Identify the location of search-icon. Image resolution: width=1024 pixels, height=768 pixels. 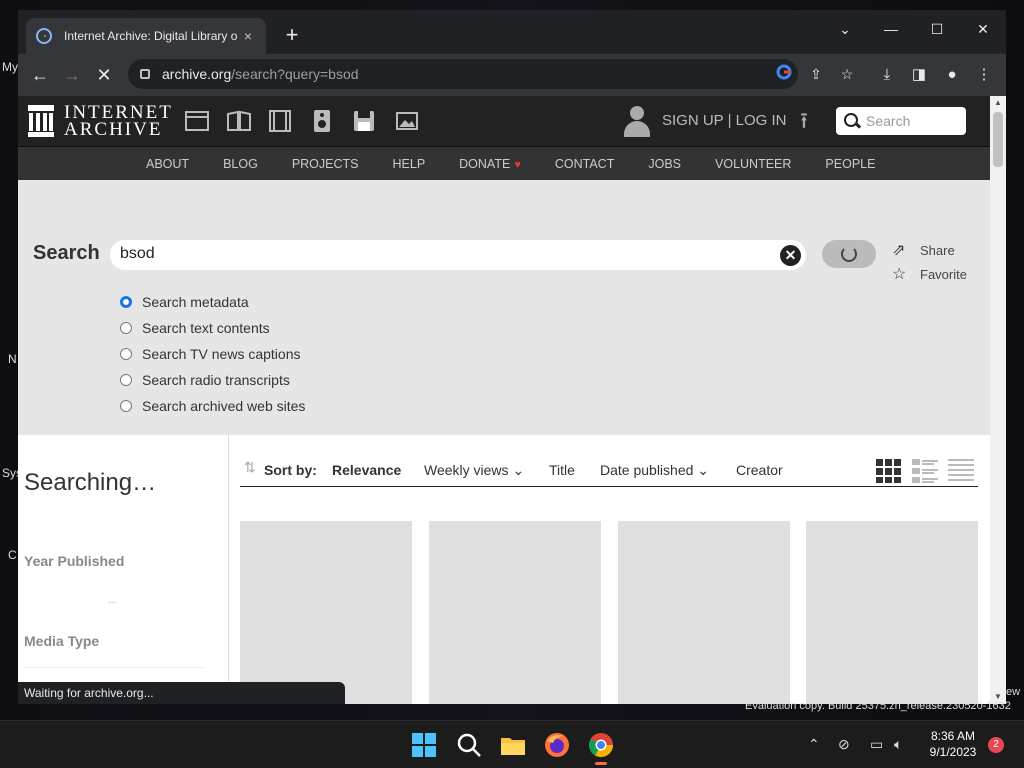
(852, 121).